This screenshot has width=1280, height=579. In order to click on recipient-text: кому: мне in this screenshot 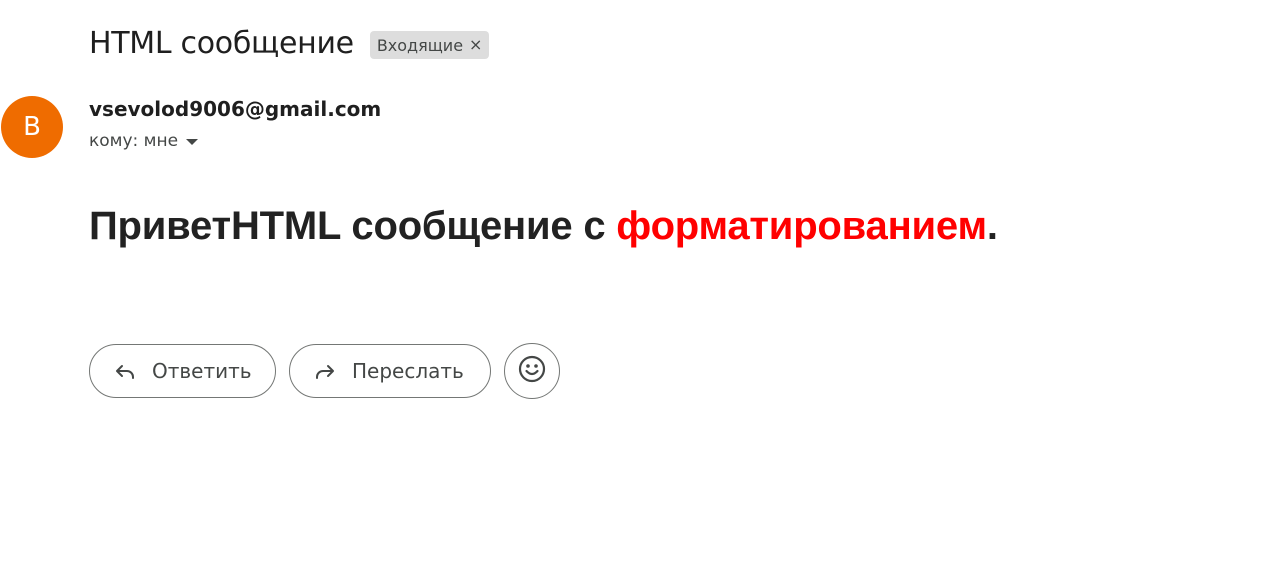, I will do `click(134, 141)`.